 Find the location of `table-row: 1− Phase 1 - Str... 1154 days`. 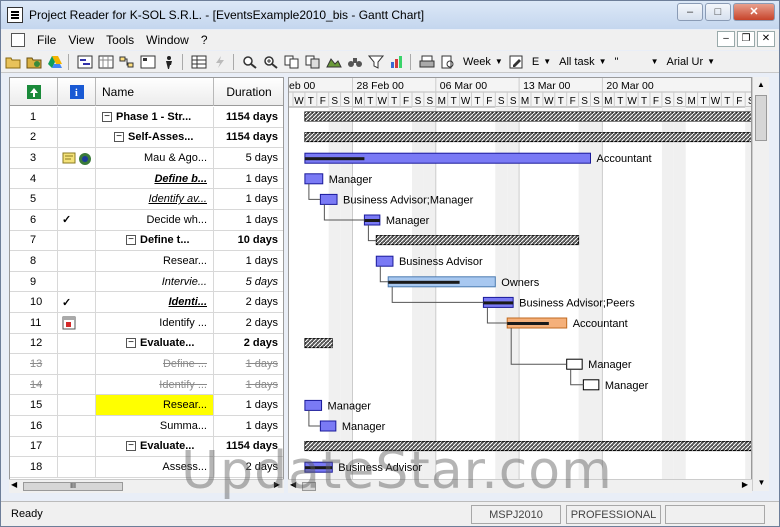

table-row: 1− Phase 1 - Str... 1154 days is located at coordinates (146, 117).